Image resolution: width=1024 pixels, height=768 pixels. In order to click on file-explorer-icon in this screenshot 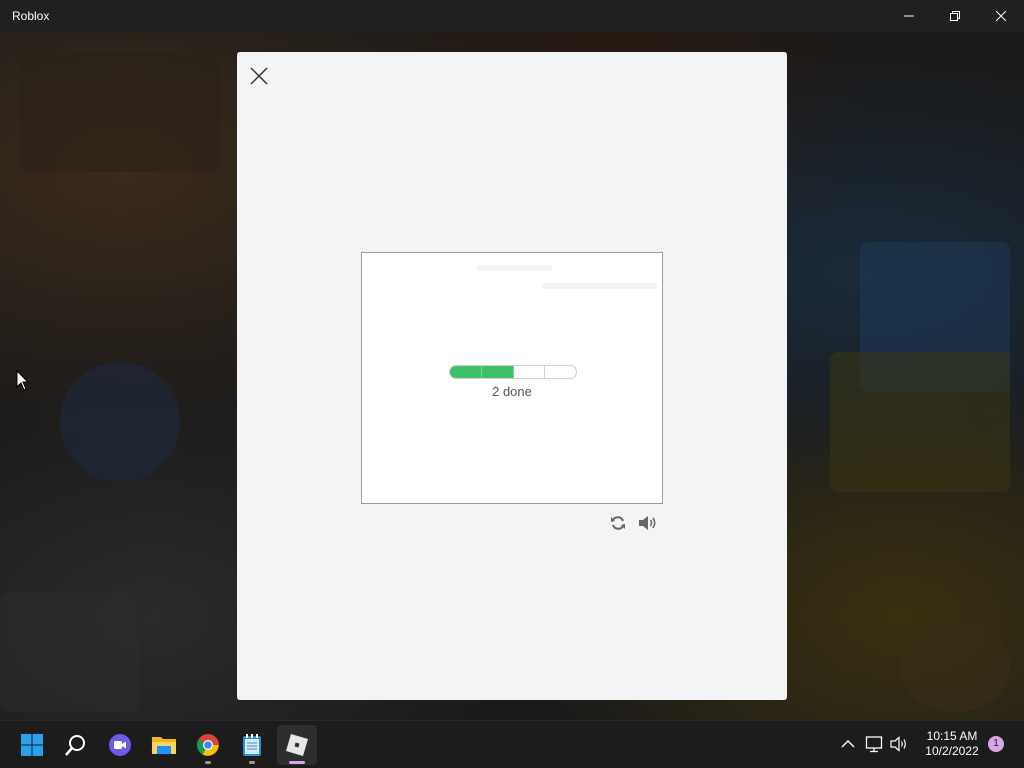, I will do `click(164, 745)`.